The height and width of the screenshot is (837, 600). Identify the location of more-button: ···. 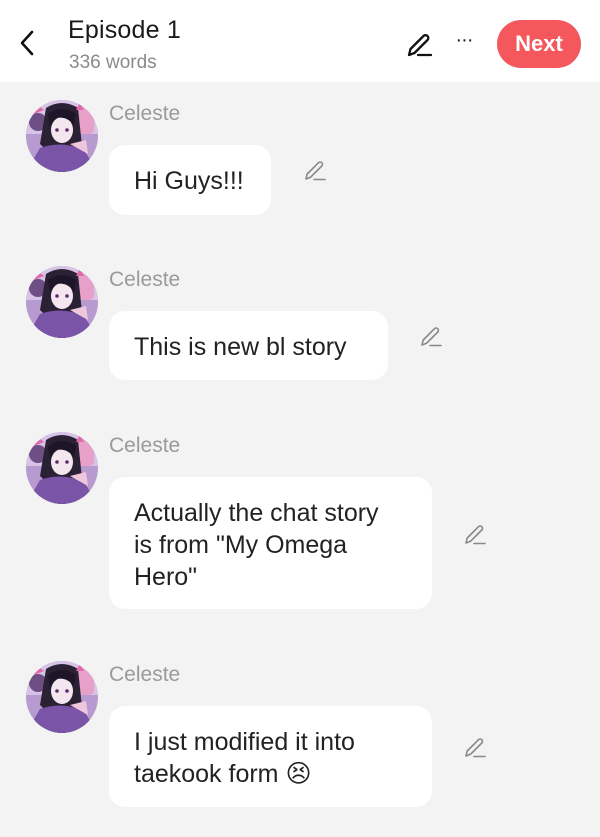
(464, 43).